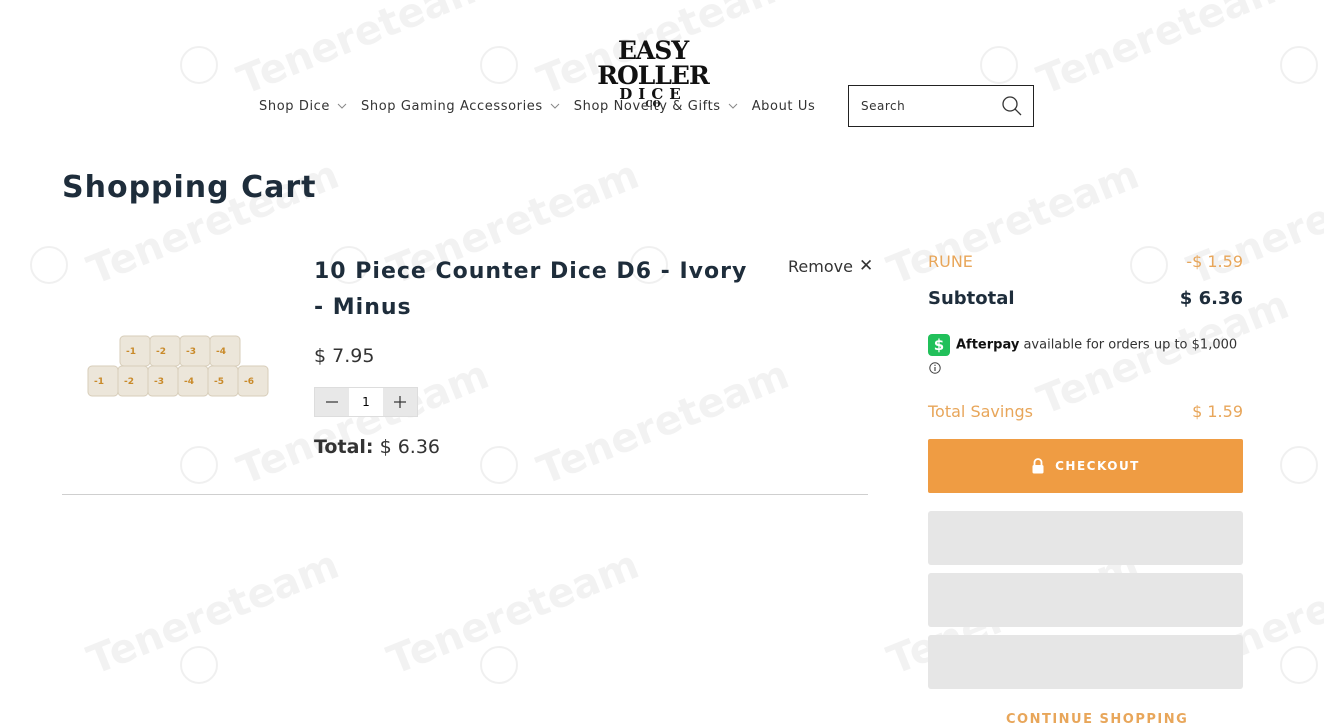 Image resolution: width=1324 pixels, height=727 pixels. I want to click on afterpay-brand: Afterpay, so click(988, 345).